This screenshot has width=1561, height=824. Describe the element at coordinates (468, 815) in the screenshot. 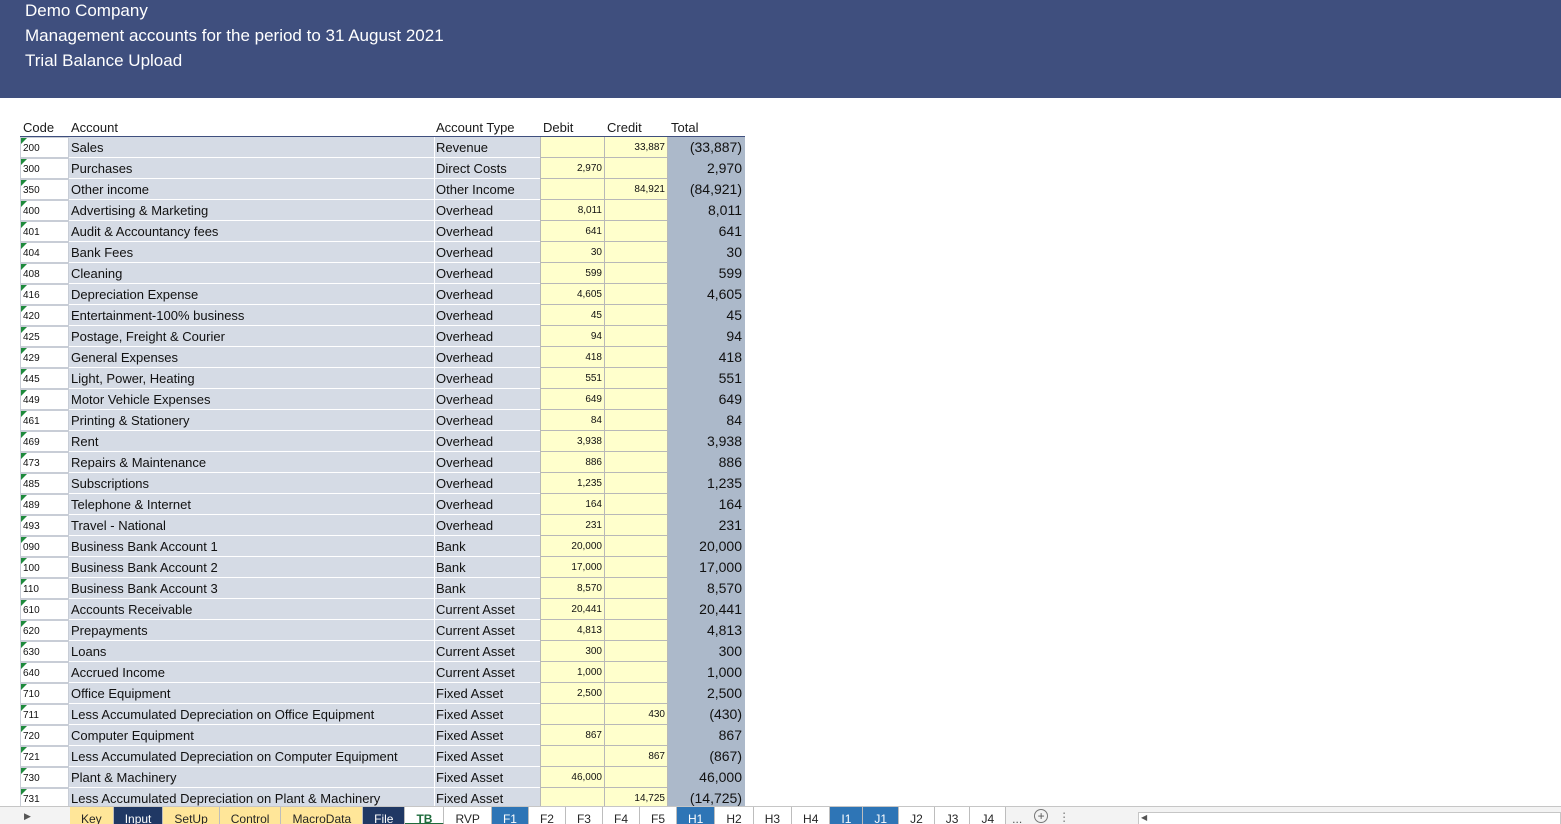

I see `sheet-tab-rvp: RVP` at that location.